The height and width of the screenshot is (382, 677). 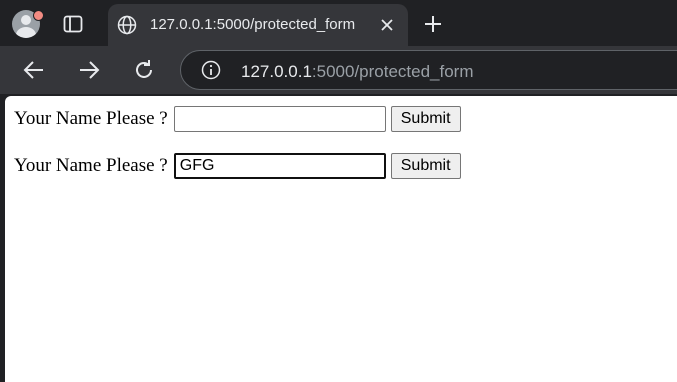 I want to click on back-arrow-icon, so click(x=34, y=70).